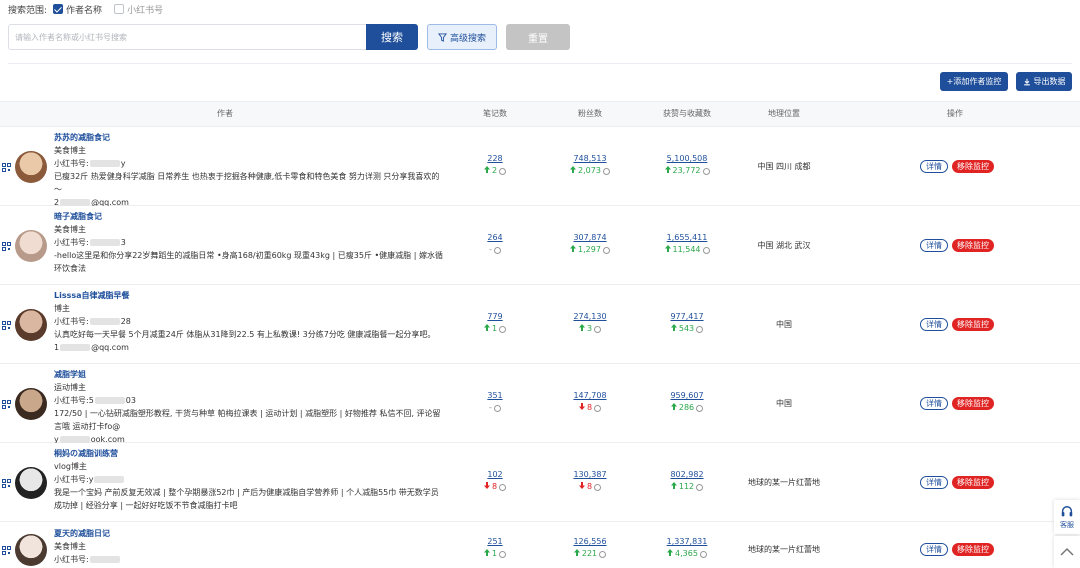 The height and width of the screenshot is (568, 1080). Describe the element at coordinates (130, 400) in the screenshot. I see `xhs-id-suffix: 03` at that location.